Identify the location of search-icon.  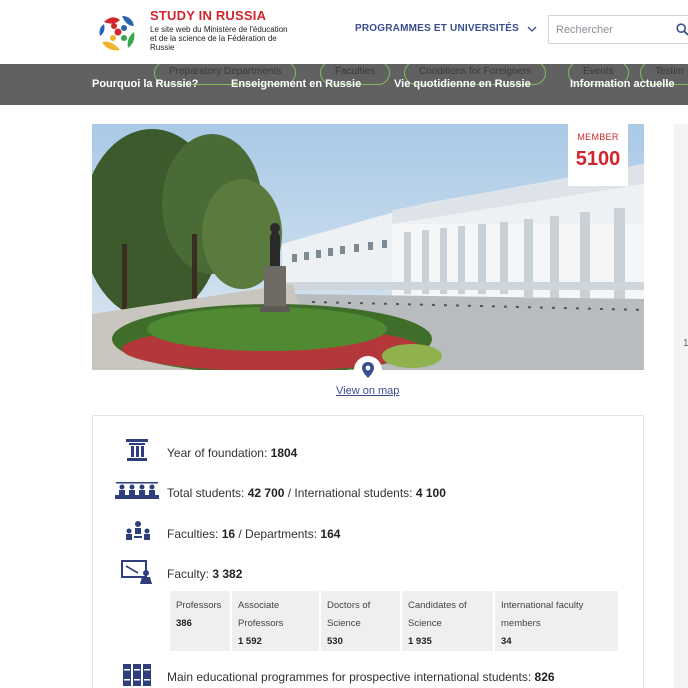
(682, 29).